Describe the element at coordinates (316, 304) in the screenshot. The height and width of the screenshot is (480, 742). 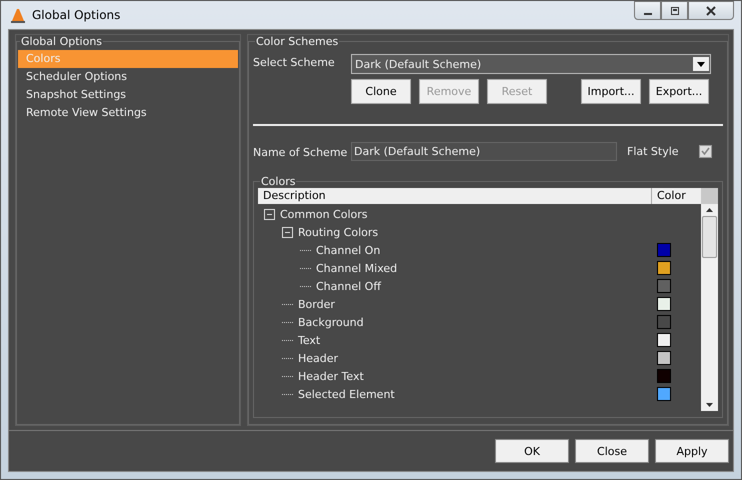
I see `tree-item: Border` at that location.